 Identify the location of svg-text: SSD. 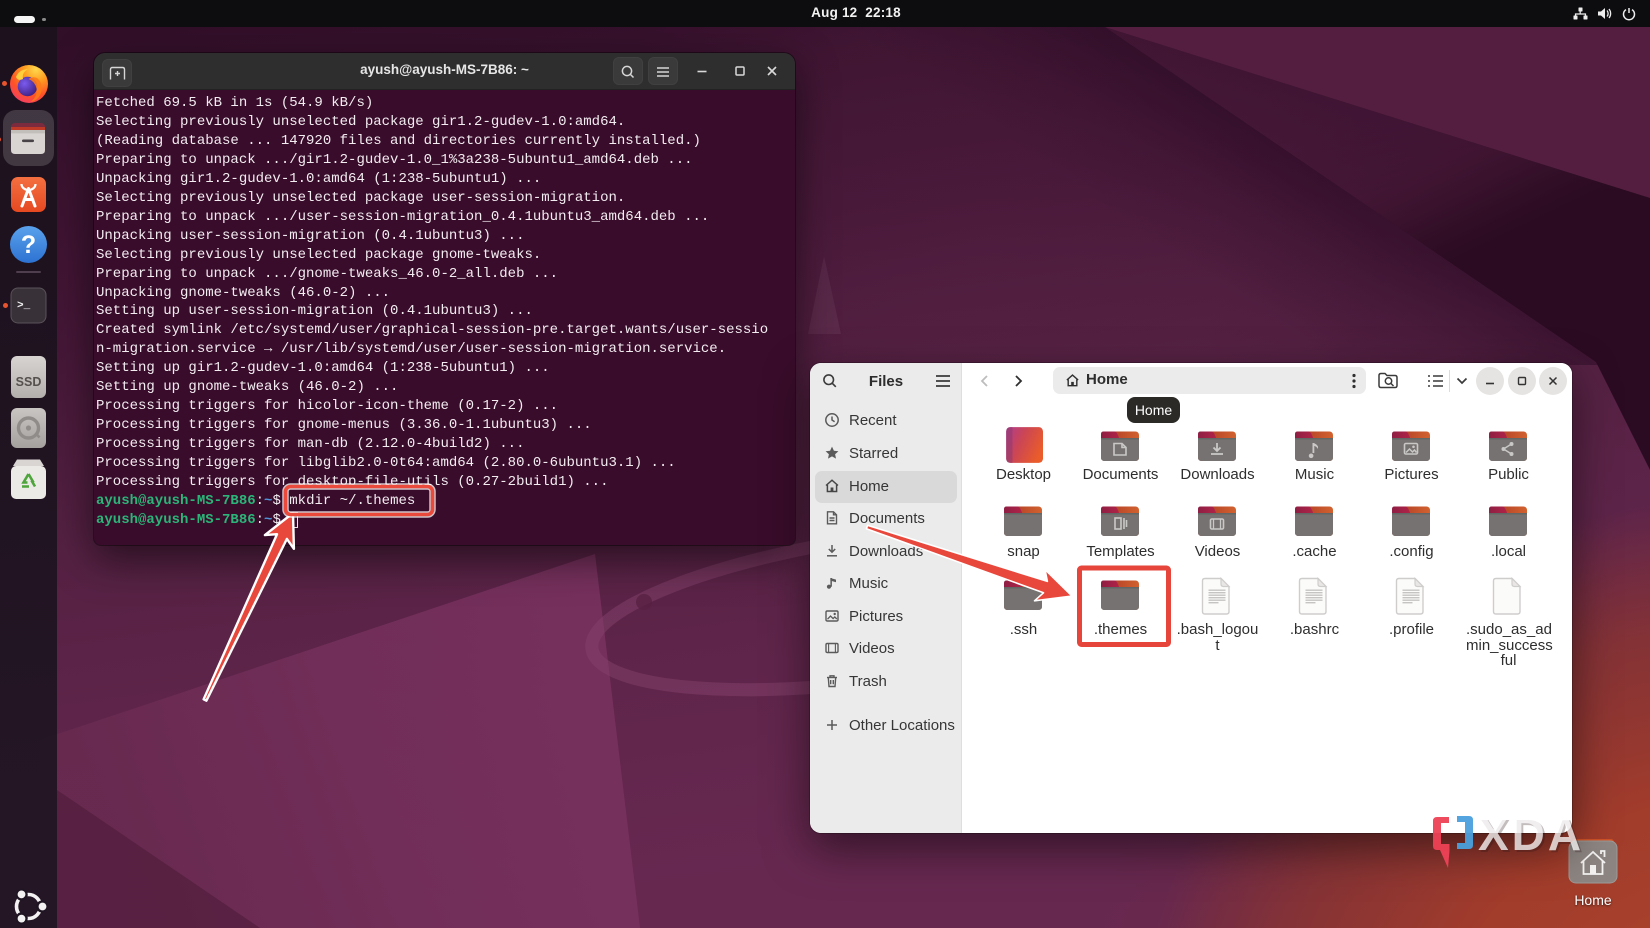
(29, 382).